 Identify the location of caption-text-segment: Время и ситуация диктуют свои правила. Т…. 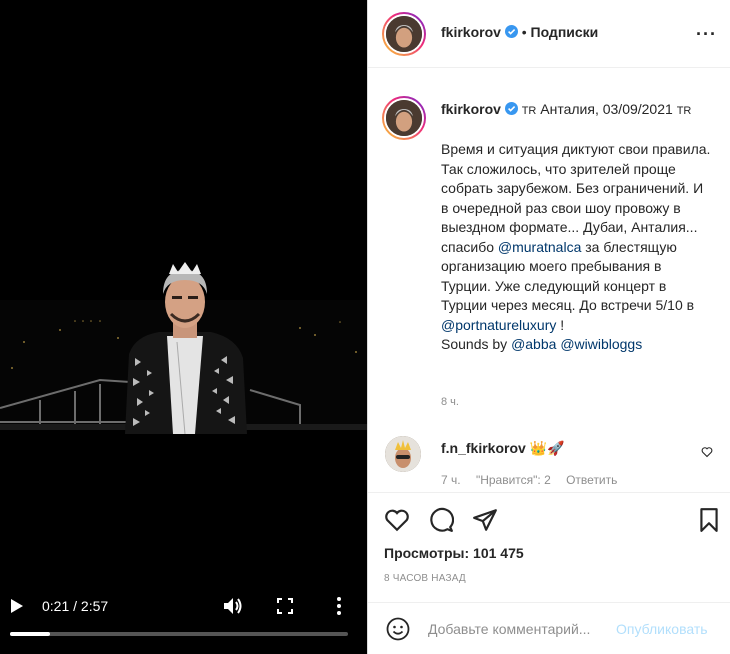
(576, 198).